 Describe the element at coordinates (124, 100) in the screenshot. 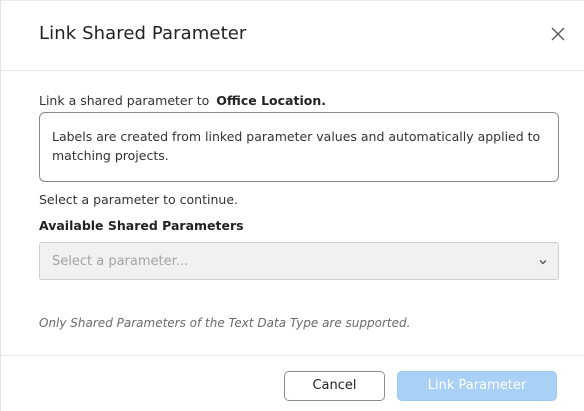

I see `intro-label: Link a shared parameter to` at that location.